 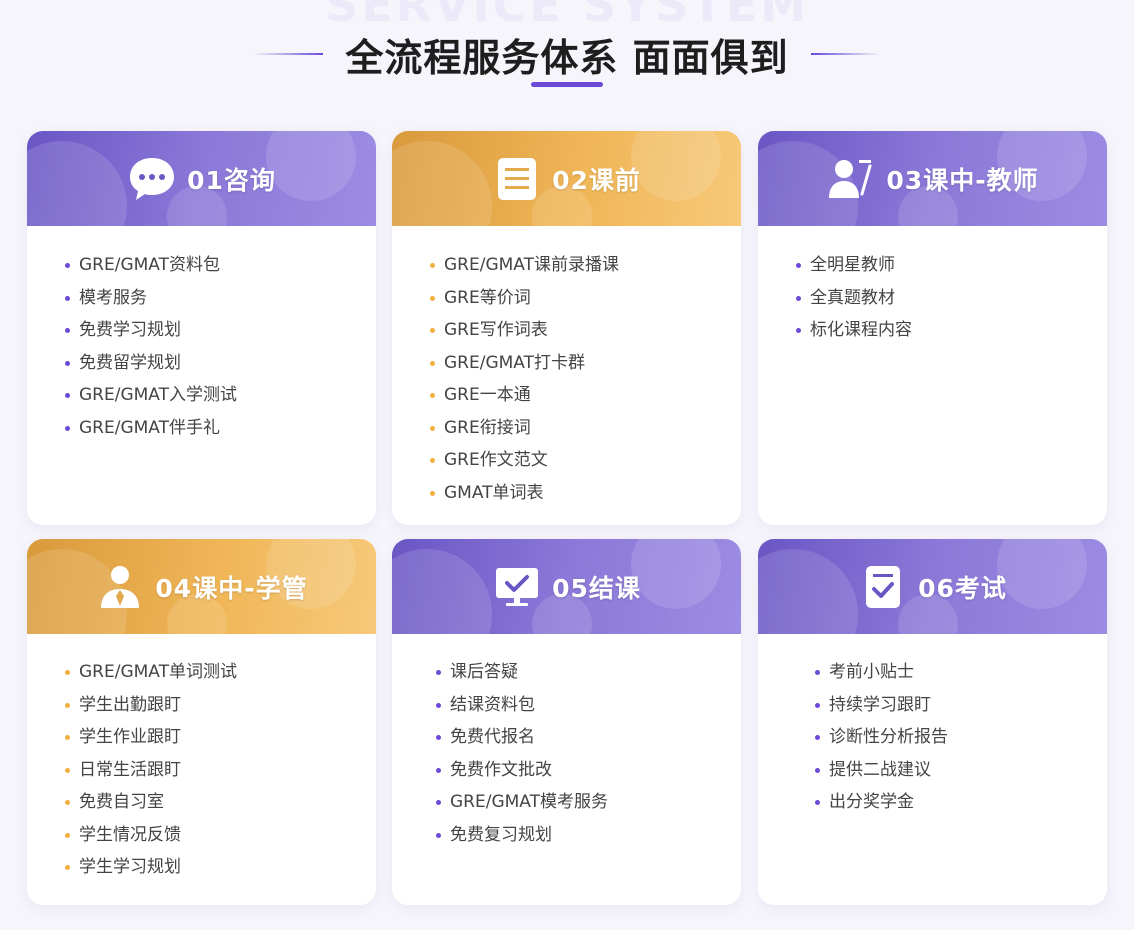 I want to click on card-title: 03课中-教师, so click(x=962, y=180).